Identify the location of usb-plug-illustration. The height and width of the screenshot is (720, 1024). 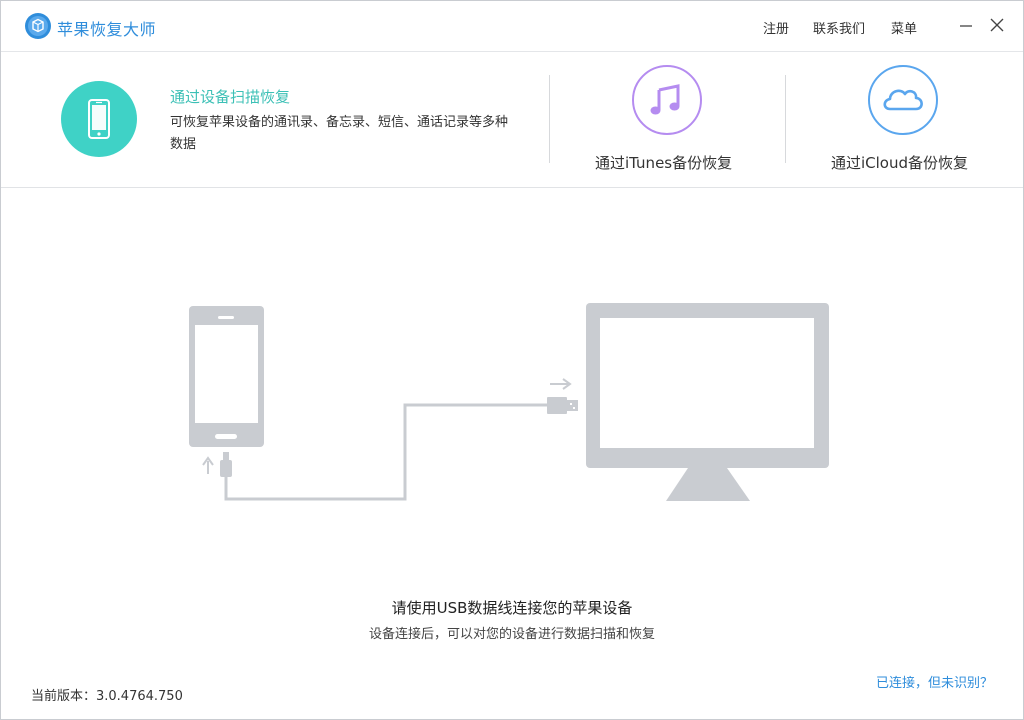
(562, 405).